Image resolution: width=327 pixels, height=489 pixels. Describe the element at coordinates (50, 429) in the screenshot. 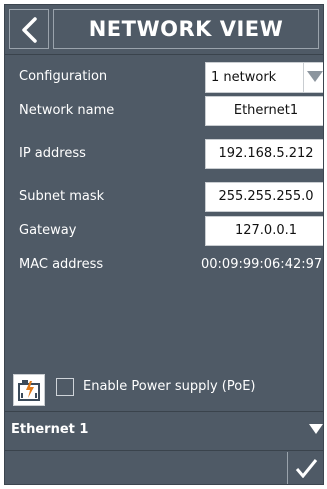

I see `interface-label: Ethernet 1` at that location.